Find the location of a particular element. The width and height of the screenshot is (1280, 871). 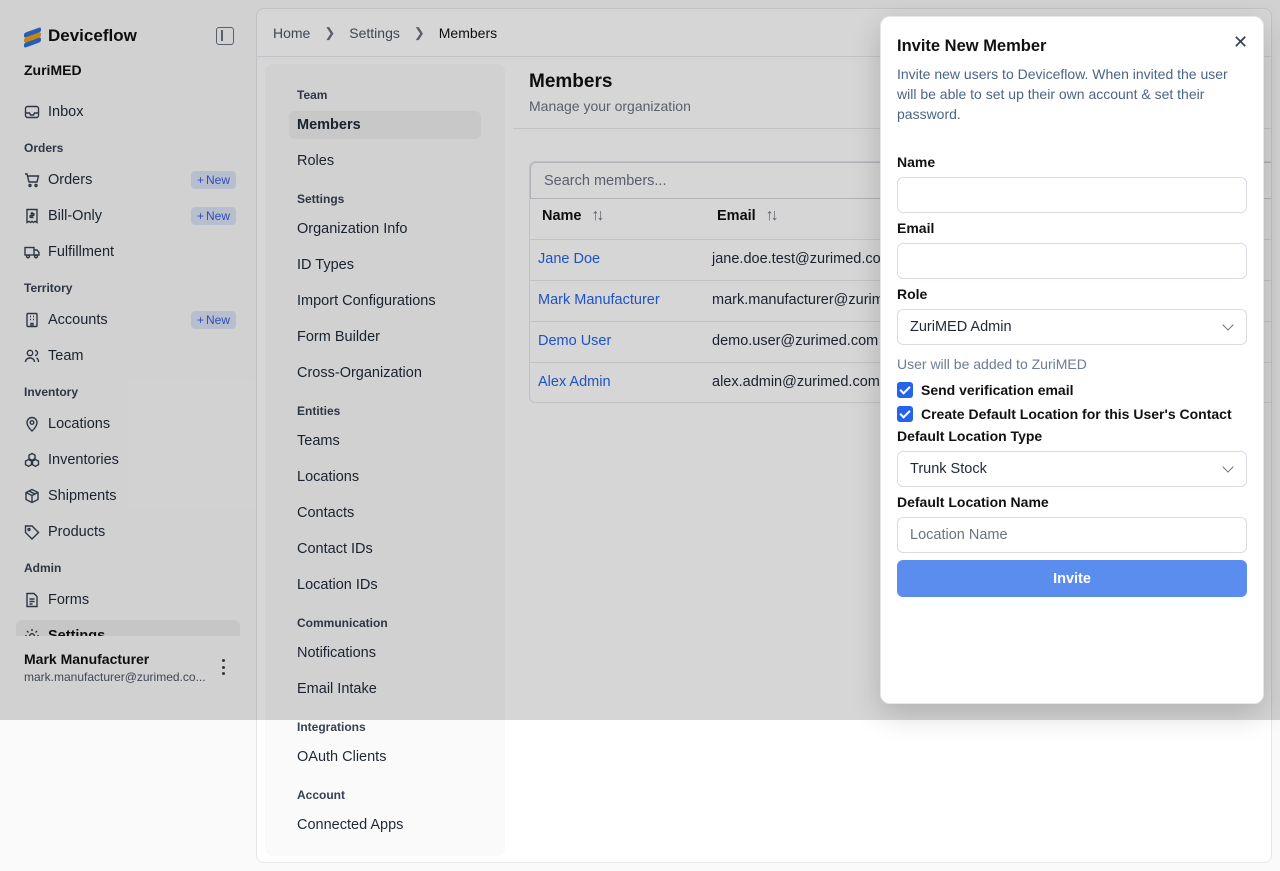

role-label: Role is located at coordinates (912, 294).